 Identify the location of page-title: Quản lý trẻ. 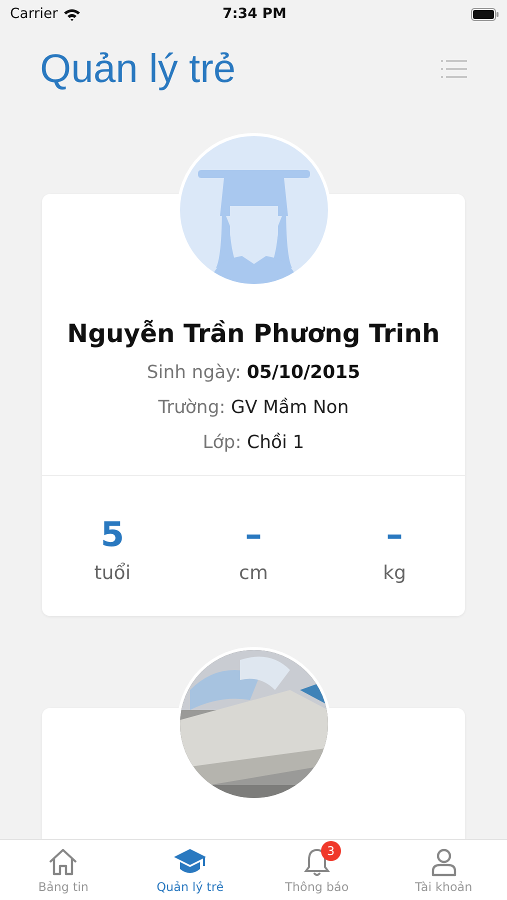
(138, 69).